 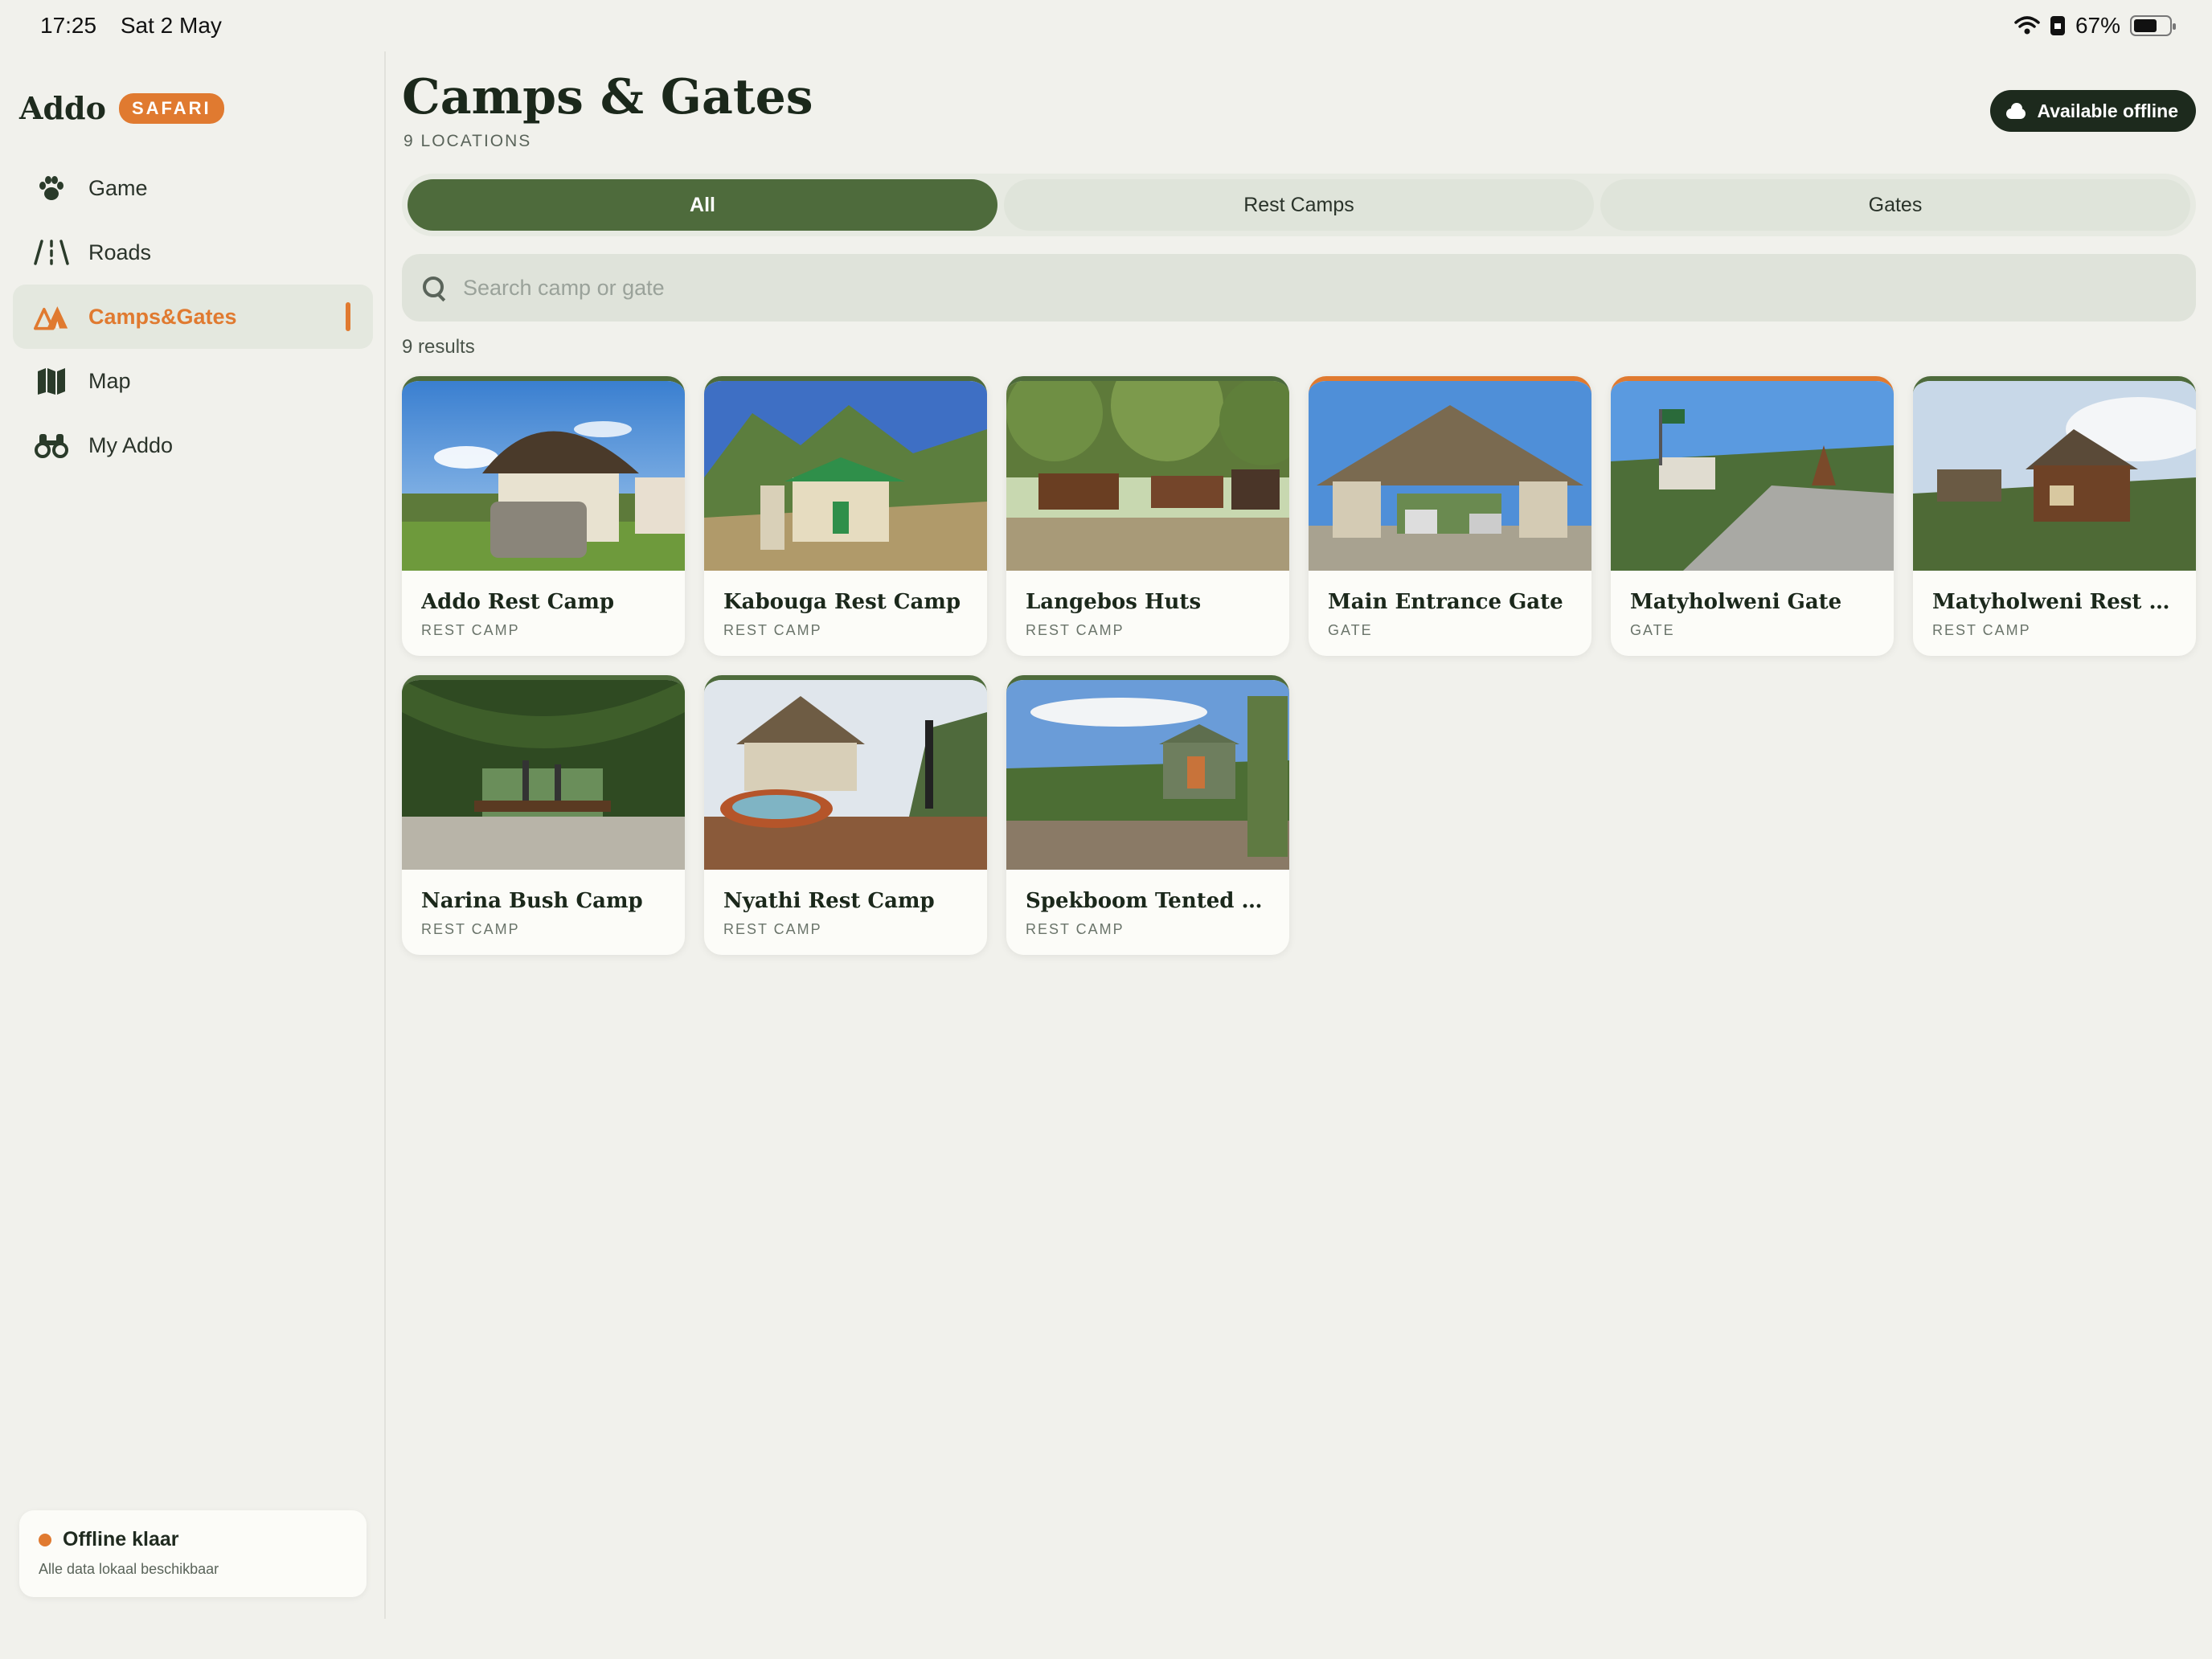 I want to click on active-indicator, so click(x=348, y=316).